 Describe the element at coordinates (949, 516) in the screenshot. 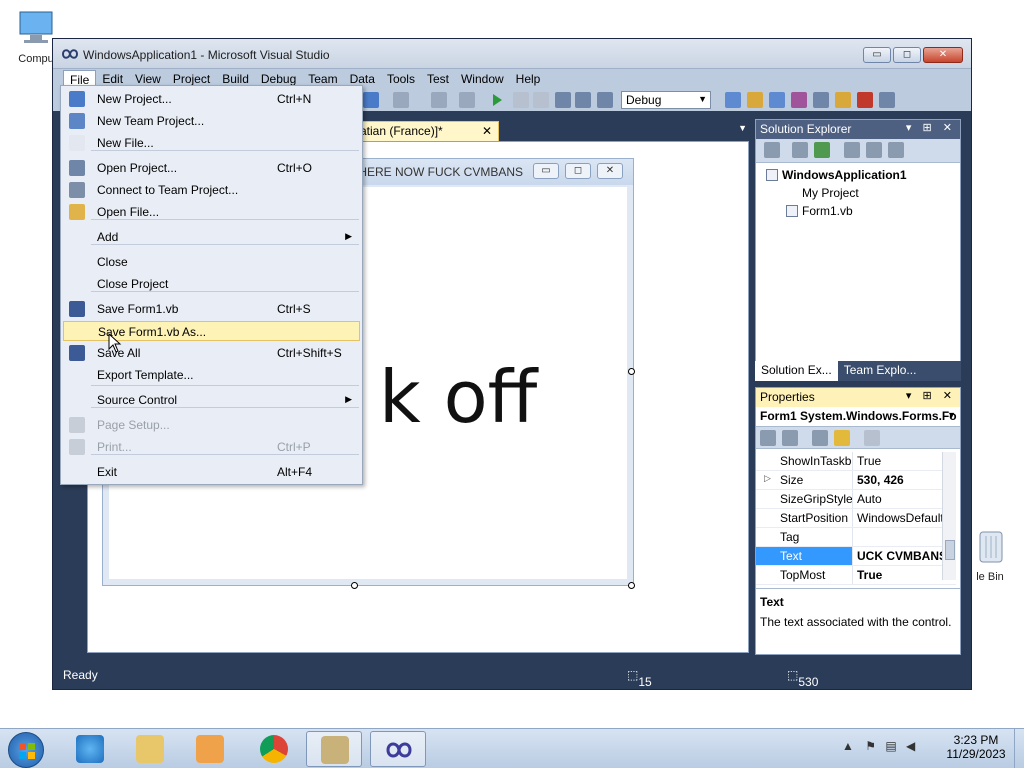

I see `property-grid-scrollbar` at that location.